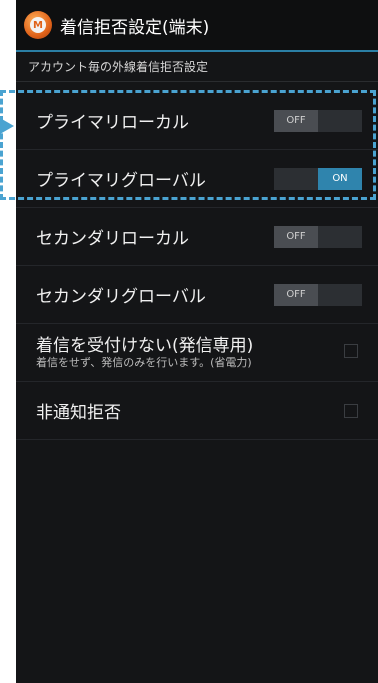 The height and width of the screenshot is (683, 378). What do you see at coordinates (118, 67) in the screenshot?
I see `section-header-label: アカウント毎の外線着信拒否設定` at bounding box center [118, 67].